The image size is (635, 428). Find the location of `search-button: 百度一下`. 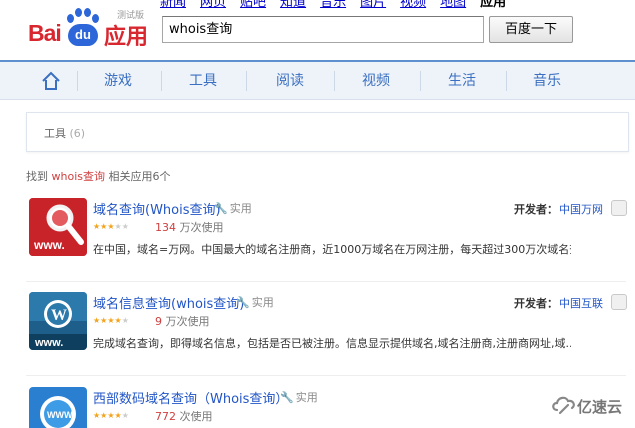

search-button: 百度一下 is located at coordinates (531, 29).